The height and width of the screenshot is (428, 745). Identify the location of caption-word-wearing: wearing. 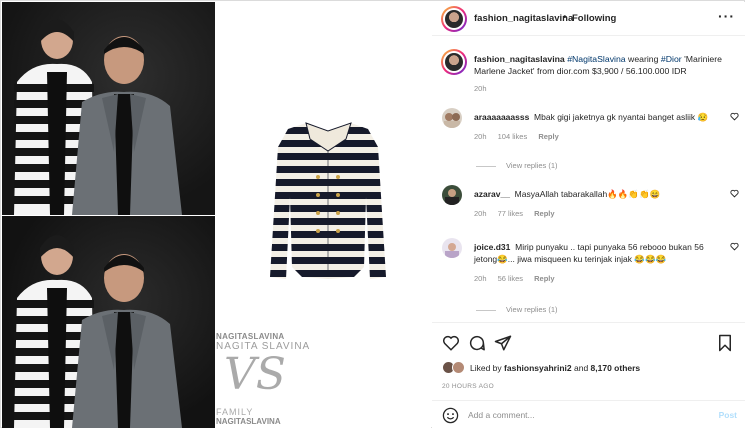
(643, 59).